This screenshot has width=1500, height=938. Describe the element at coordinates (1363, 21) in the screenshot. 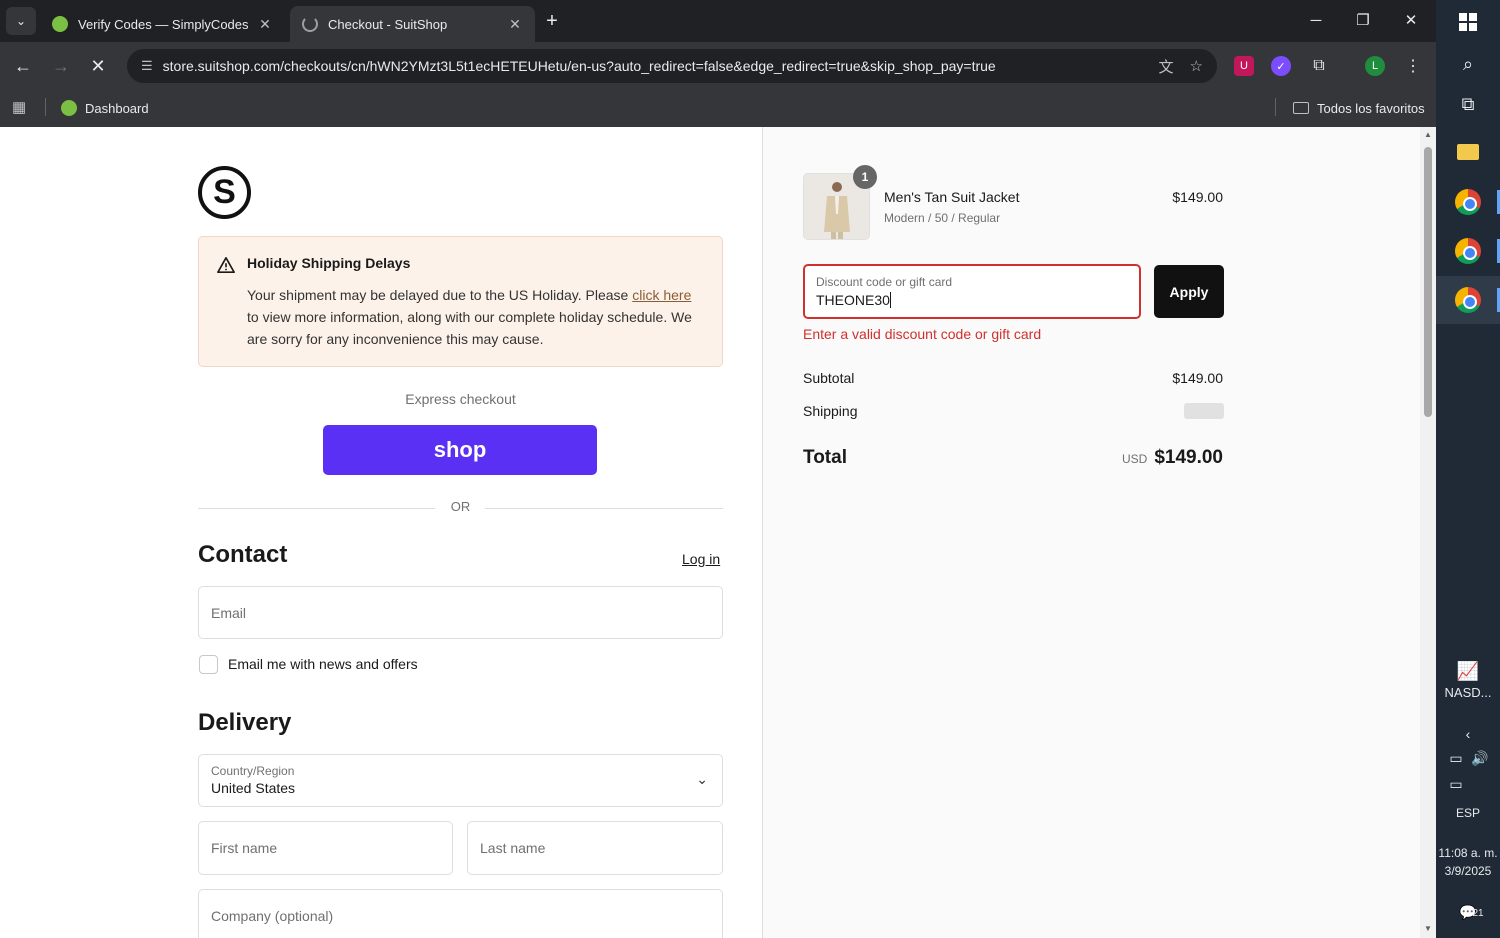

I see `restore-button: ❐` at that location.